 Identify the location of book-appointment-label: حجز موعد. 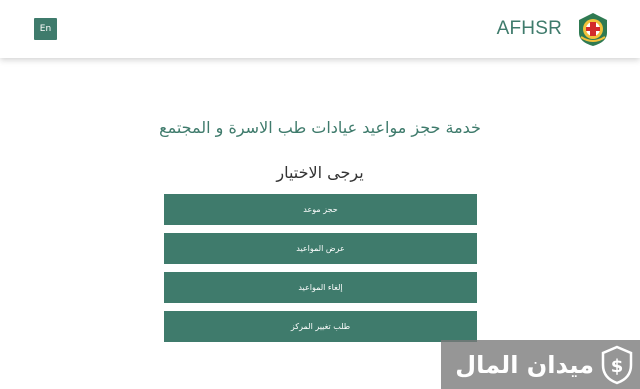
(320, 209).